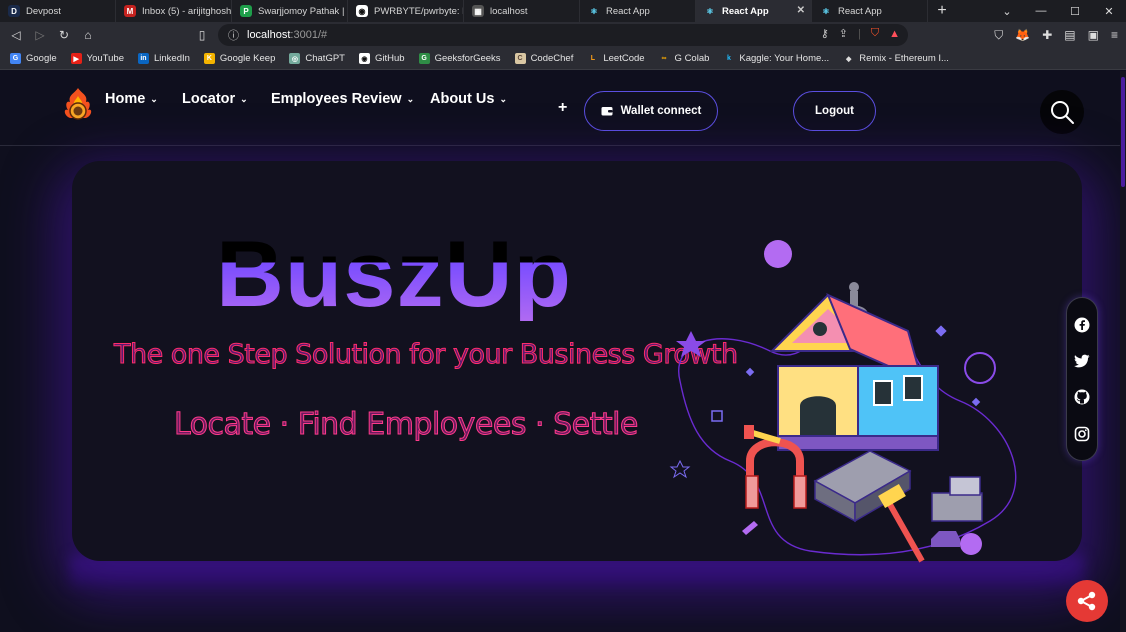 The image size is (1126, 632). What do you see at coordinates (801, 10) in the screenshot?
I see `close-icon: ✕` at bounding box center [801, 10].